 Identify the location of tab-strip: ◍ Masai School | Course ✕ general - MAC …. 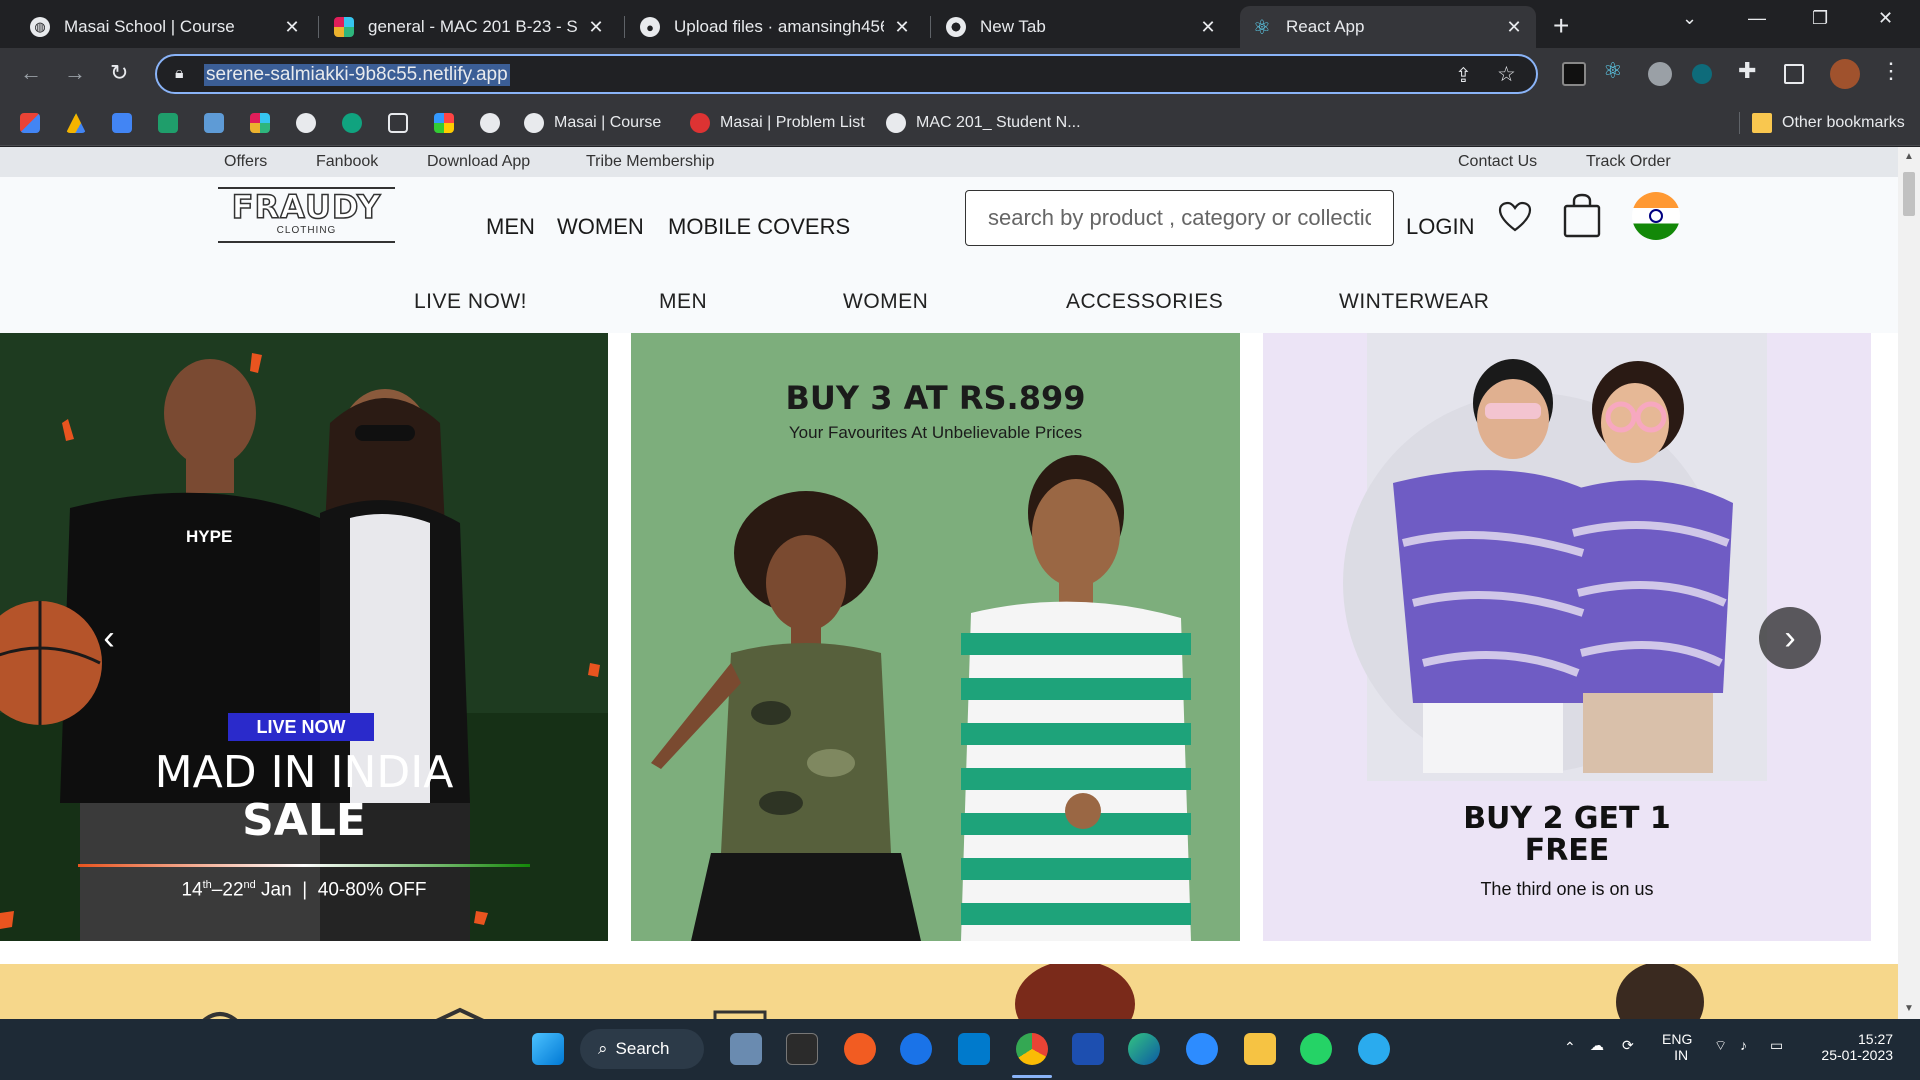
(960, 24).